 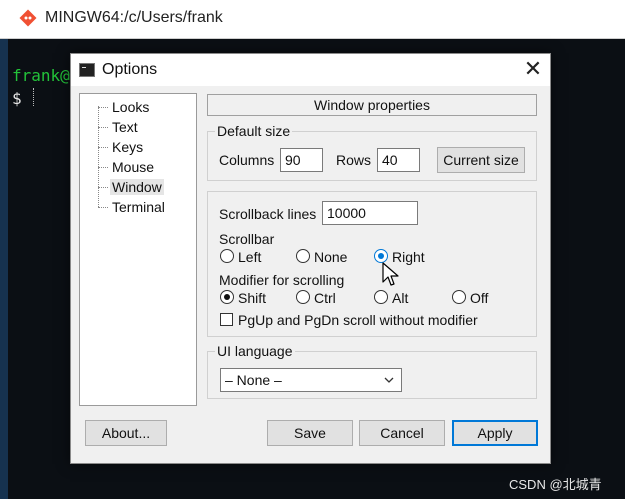 I want to click on columns-input: 90, so click(x=301, y=160).